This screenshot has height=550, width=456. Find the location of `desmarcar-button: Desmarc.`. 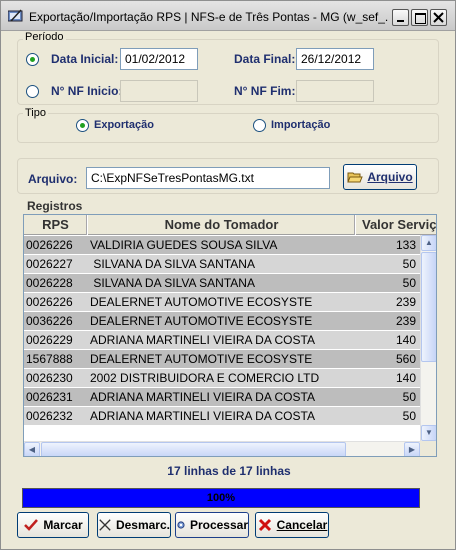

desmarcar-button: Desmarc. is located at coordinates (134, 525).